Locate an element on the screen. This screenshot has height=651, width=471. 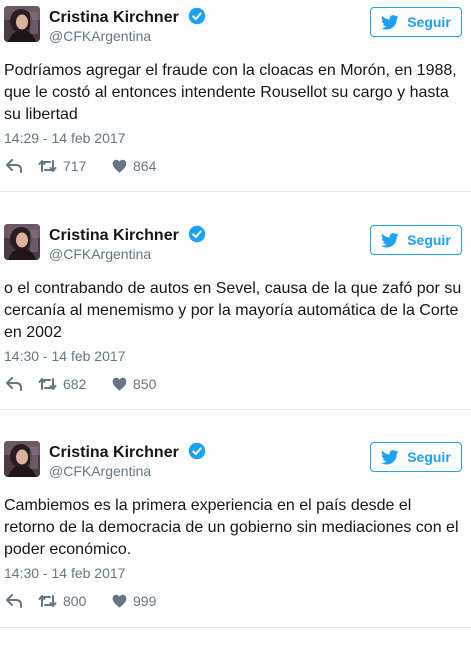
retweet-button: 800 is located at coordinates (75, 601).